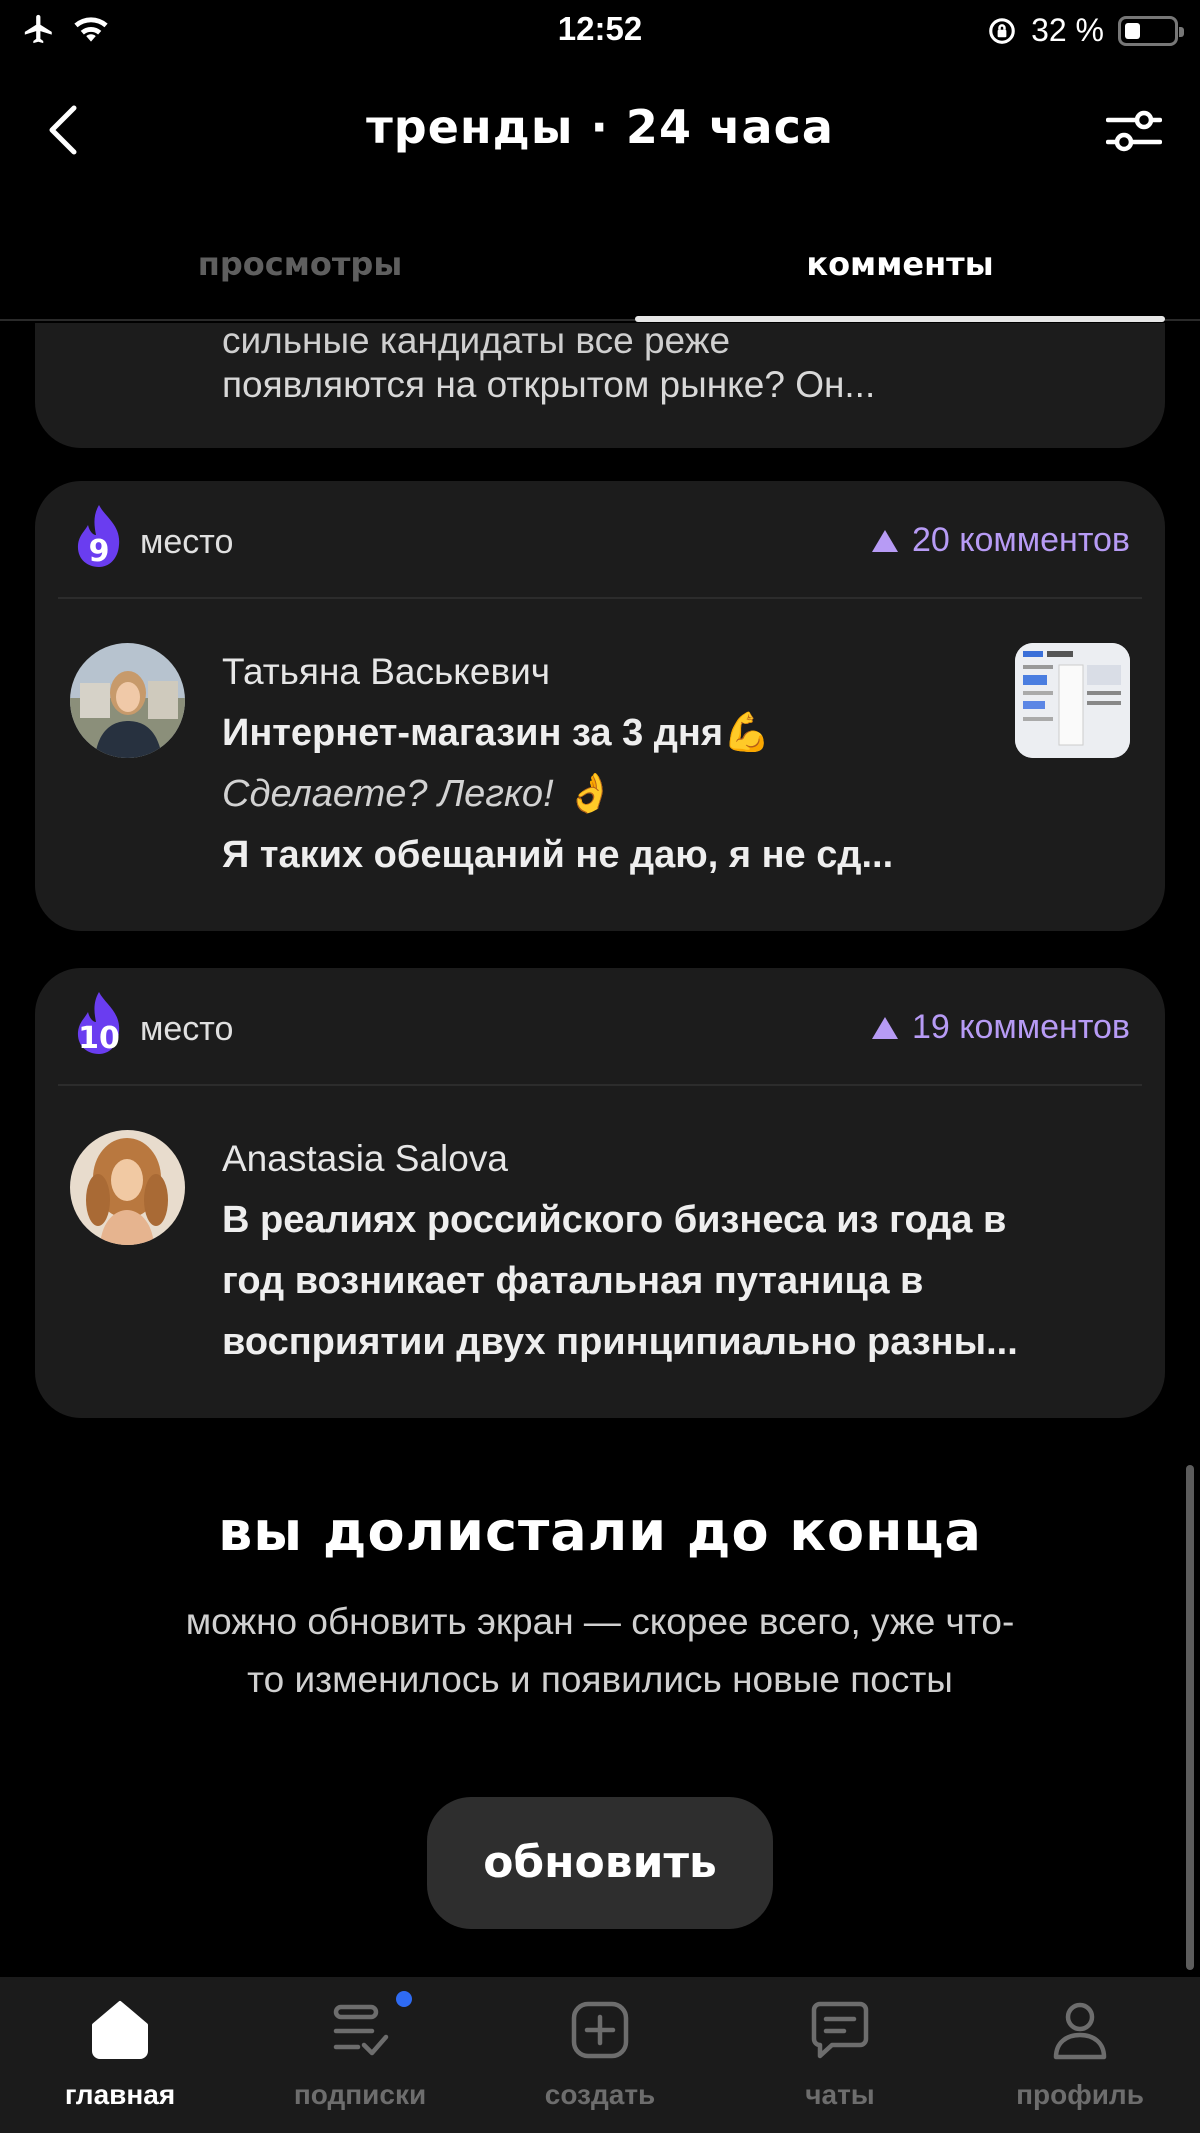  I want to click on battery-percent: 32 %, so click(1067, 30).